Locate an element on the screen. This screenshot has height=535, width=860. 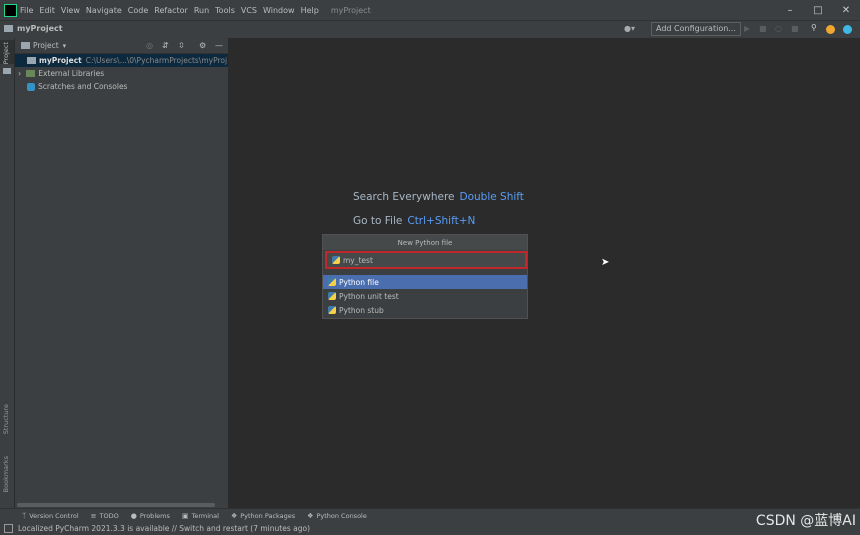
menu-vcs: VCS is located at coordinates (249, 10).